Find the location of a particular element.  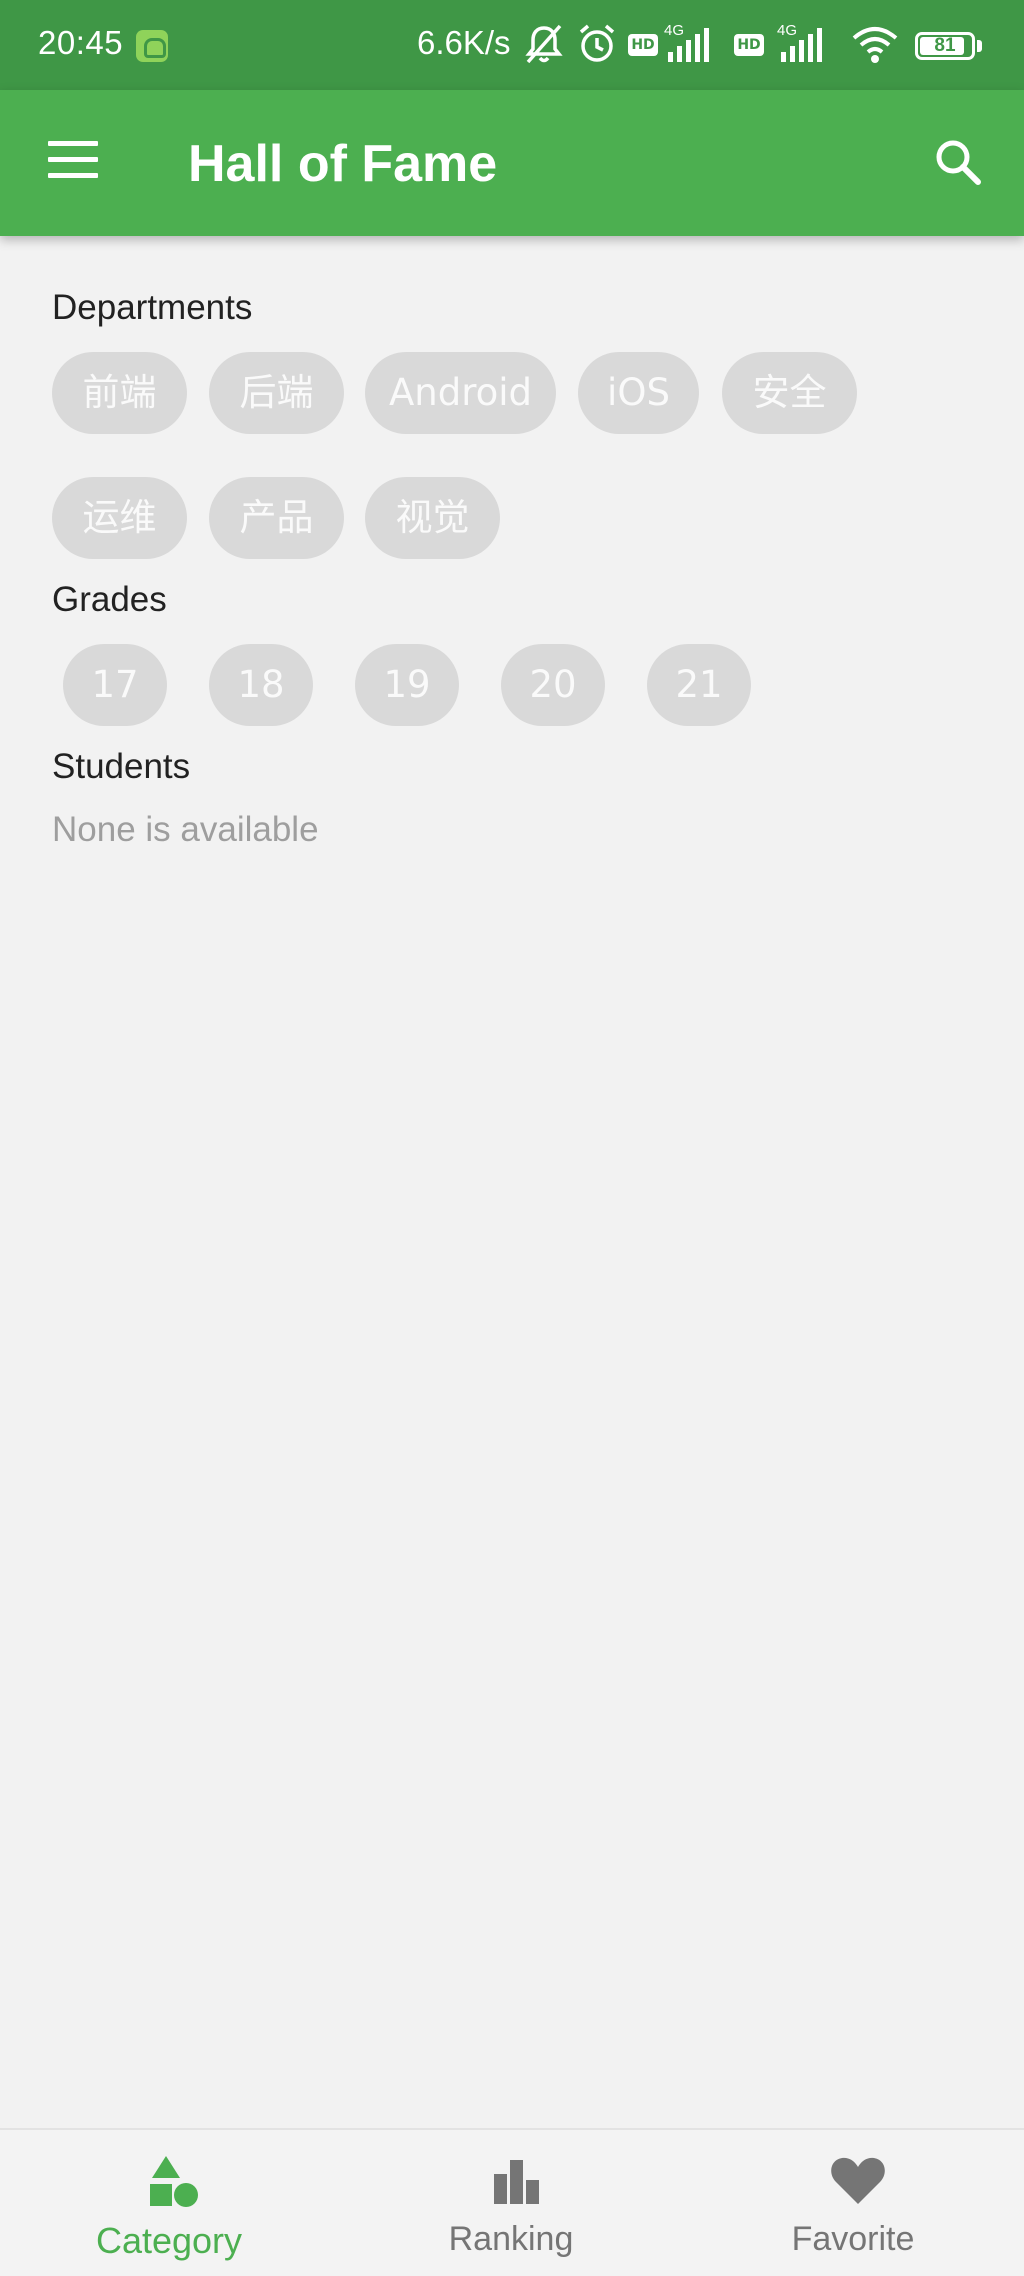

grade-chip: 17 is located at coordinates (115, 685).